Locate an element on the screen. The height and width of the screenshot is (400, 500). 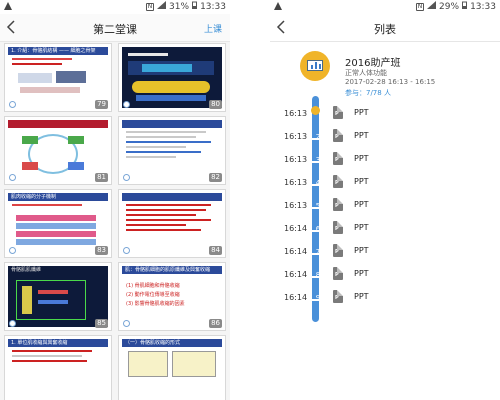
top-nav: 第二堂课 上课 is located at coordinates (115, 28).